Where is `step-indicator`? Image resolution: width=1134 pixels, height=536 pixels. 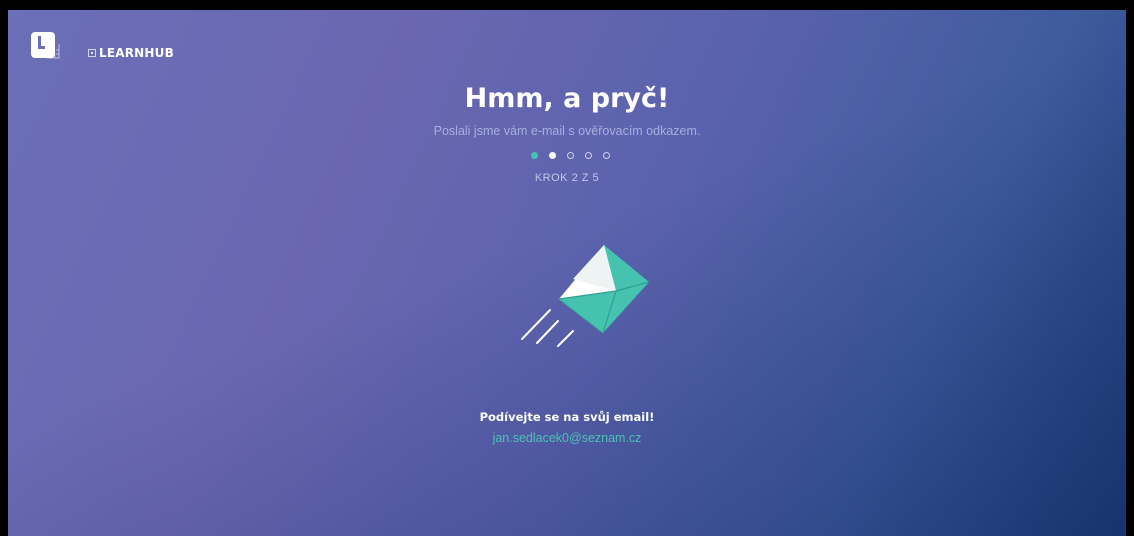 step-indicator is located at coordinates (570, 155).